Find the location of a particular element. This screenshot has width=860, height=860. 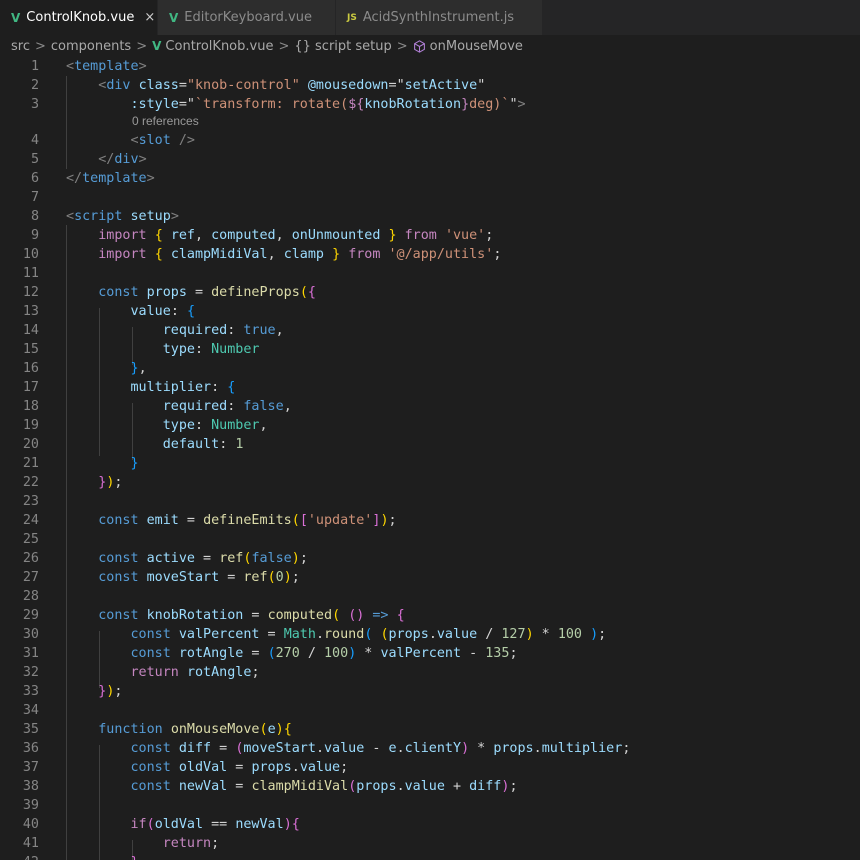

code-token: @mousedown is located at coordinates (348, 85).